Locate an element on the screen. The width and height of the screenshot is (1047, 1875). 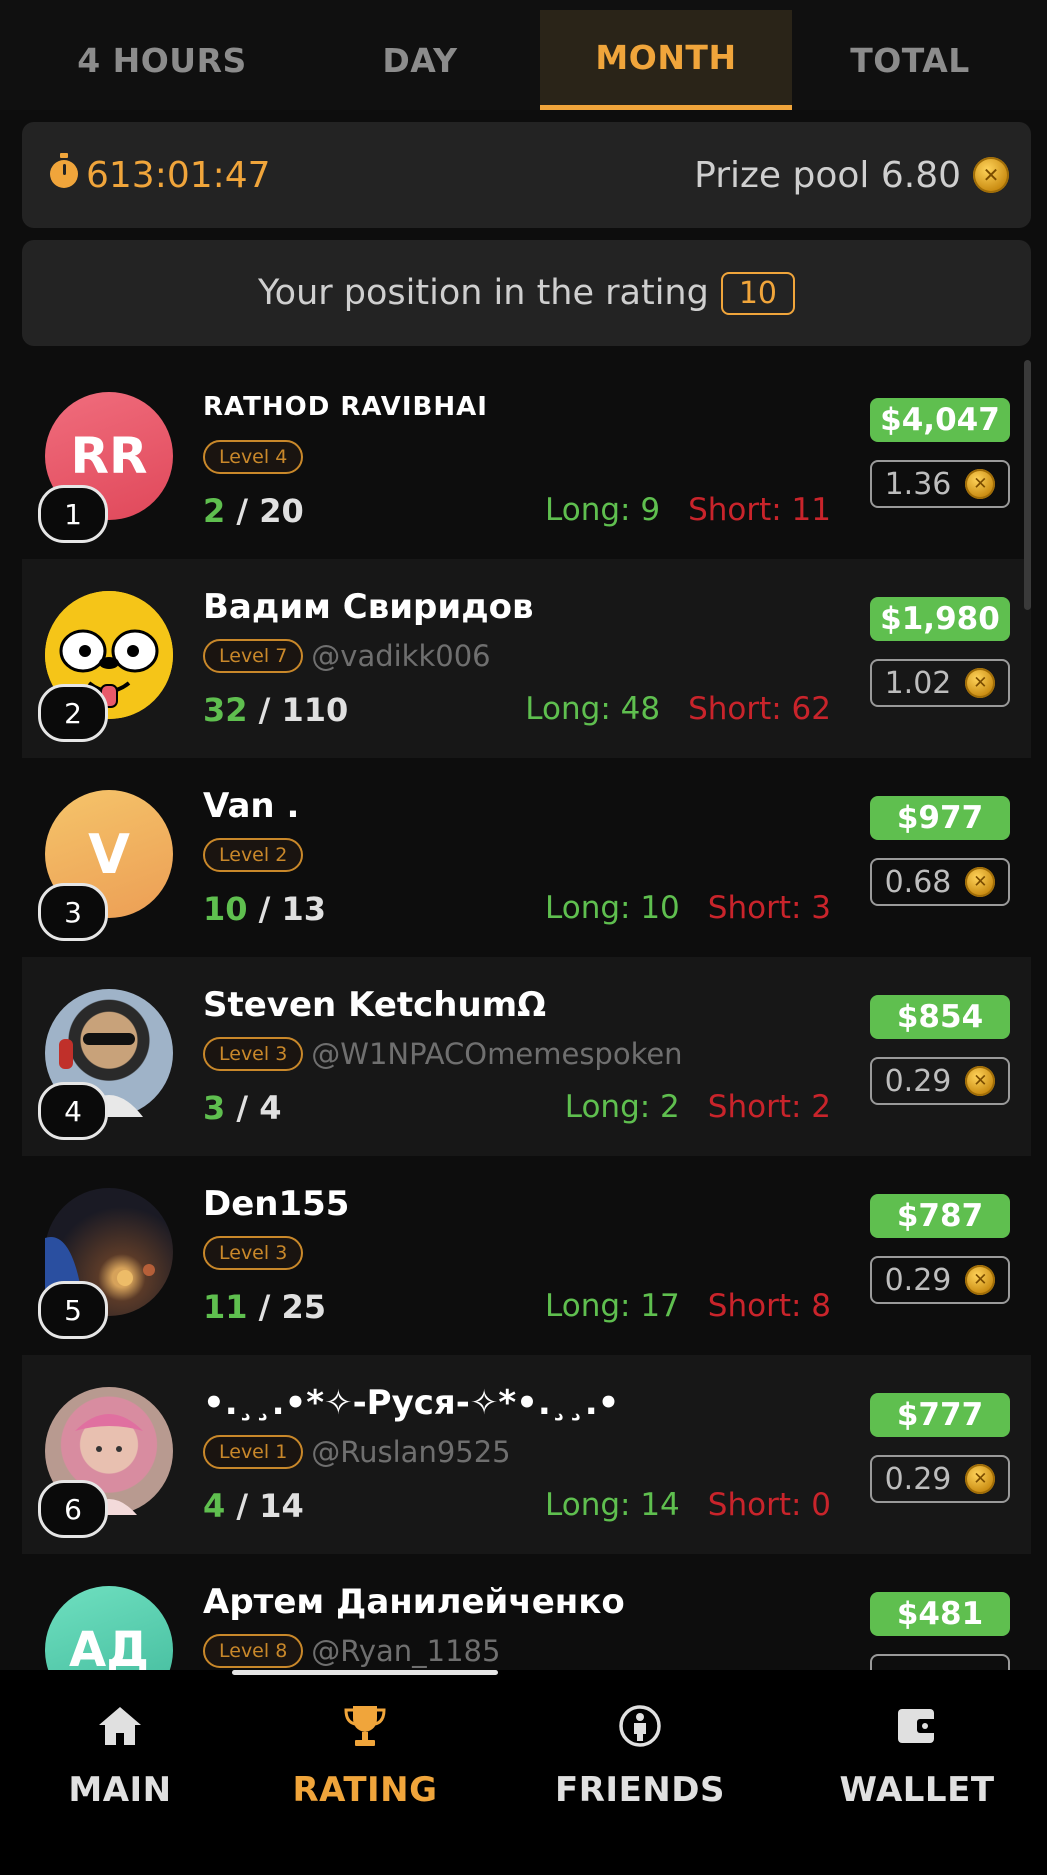
short-count: Short: 8 is located at coordinates (769, 1306).